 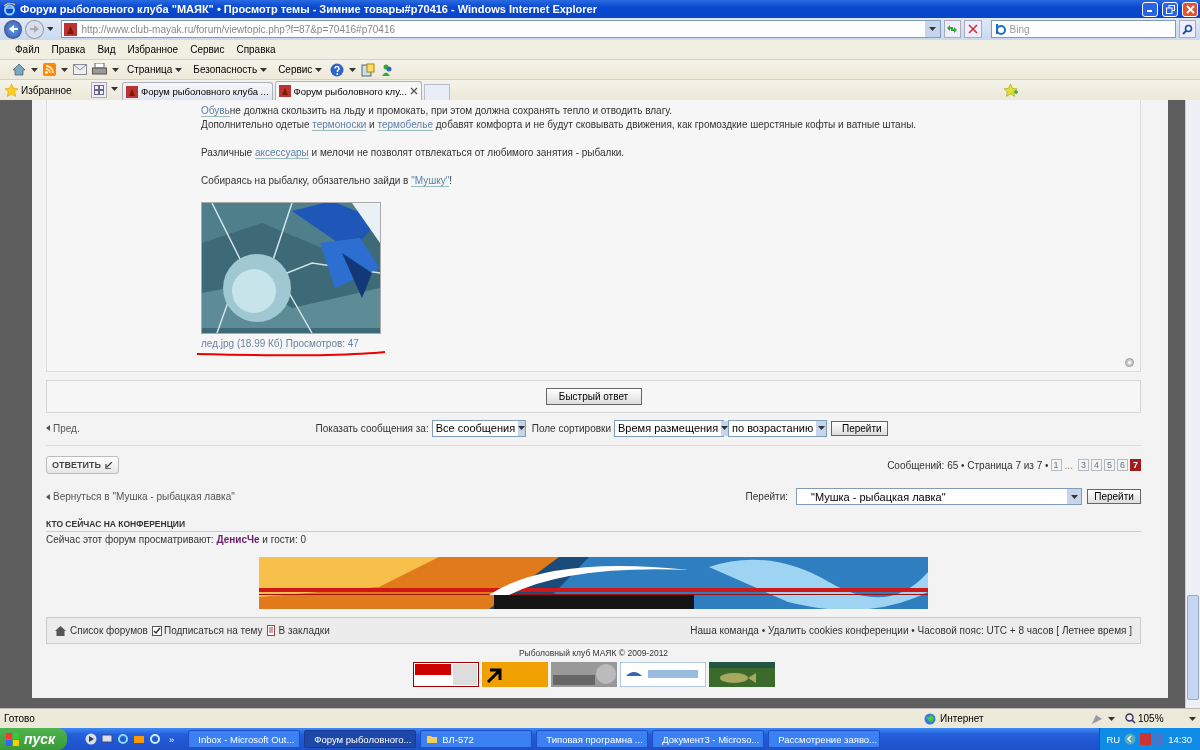 I want to click on link: Наша команда, so click(x=724, y=630).